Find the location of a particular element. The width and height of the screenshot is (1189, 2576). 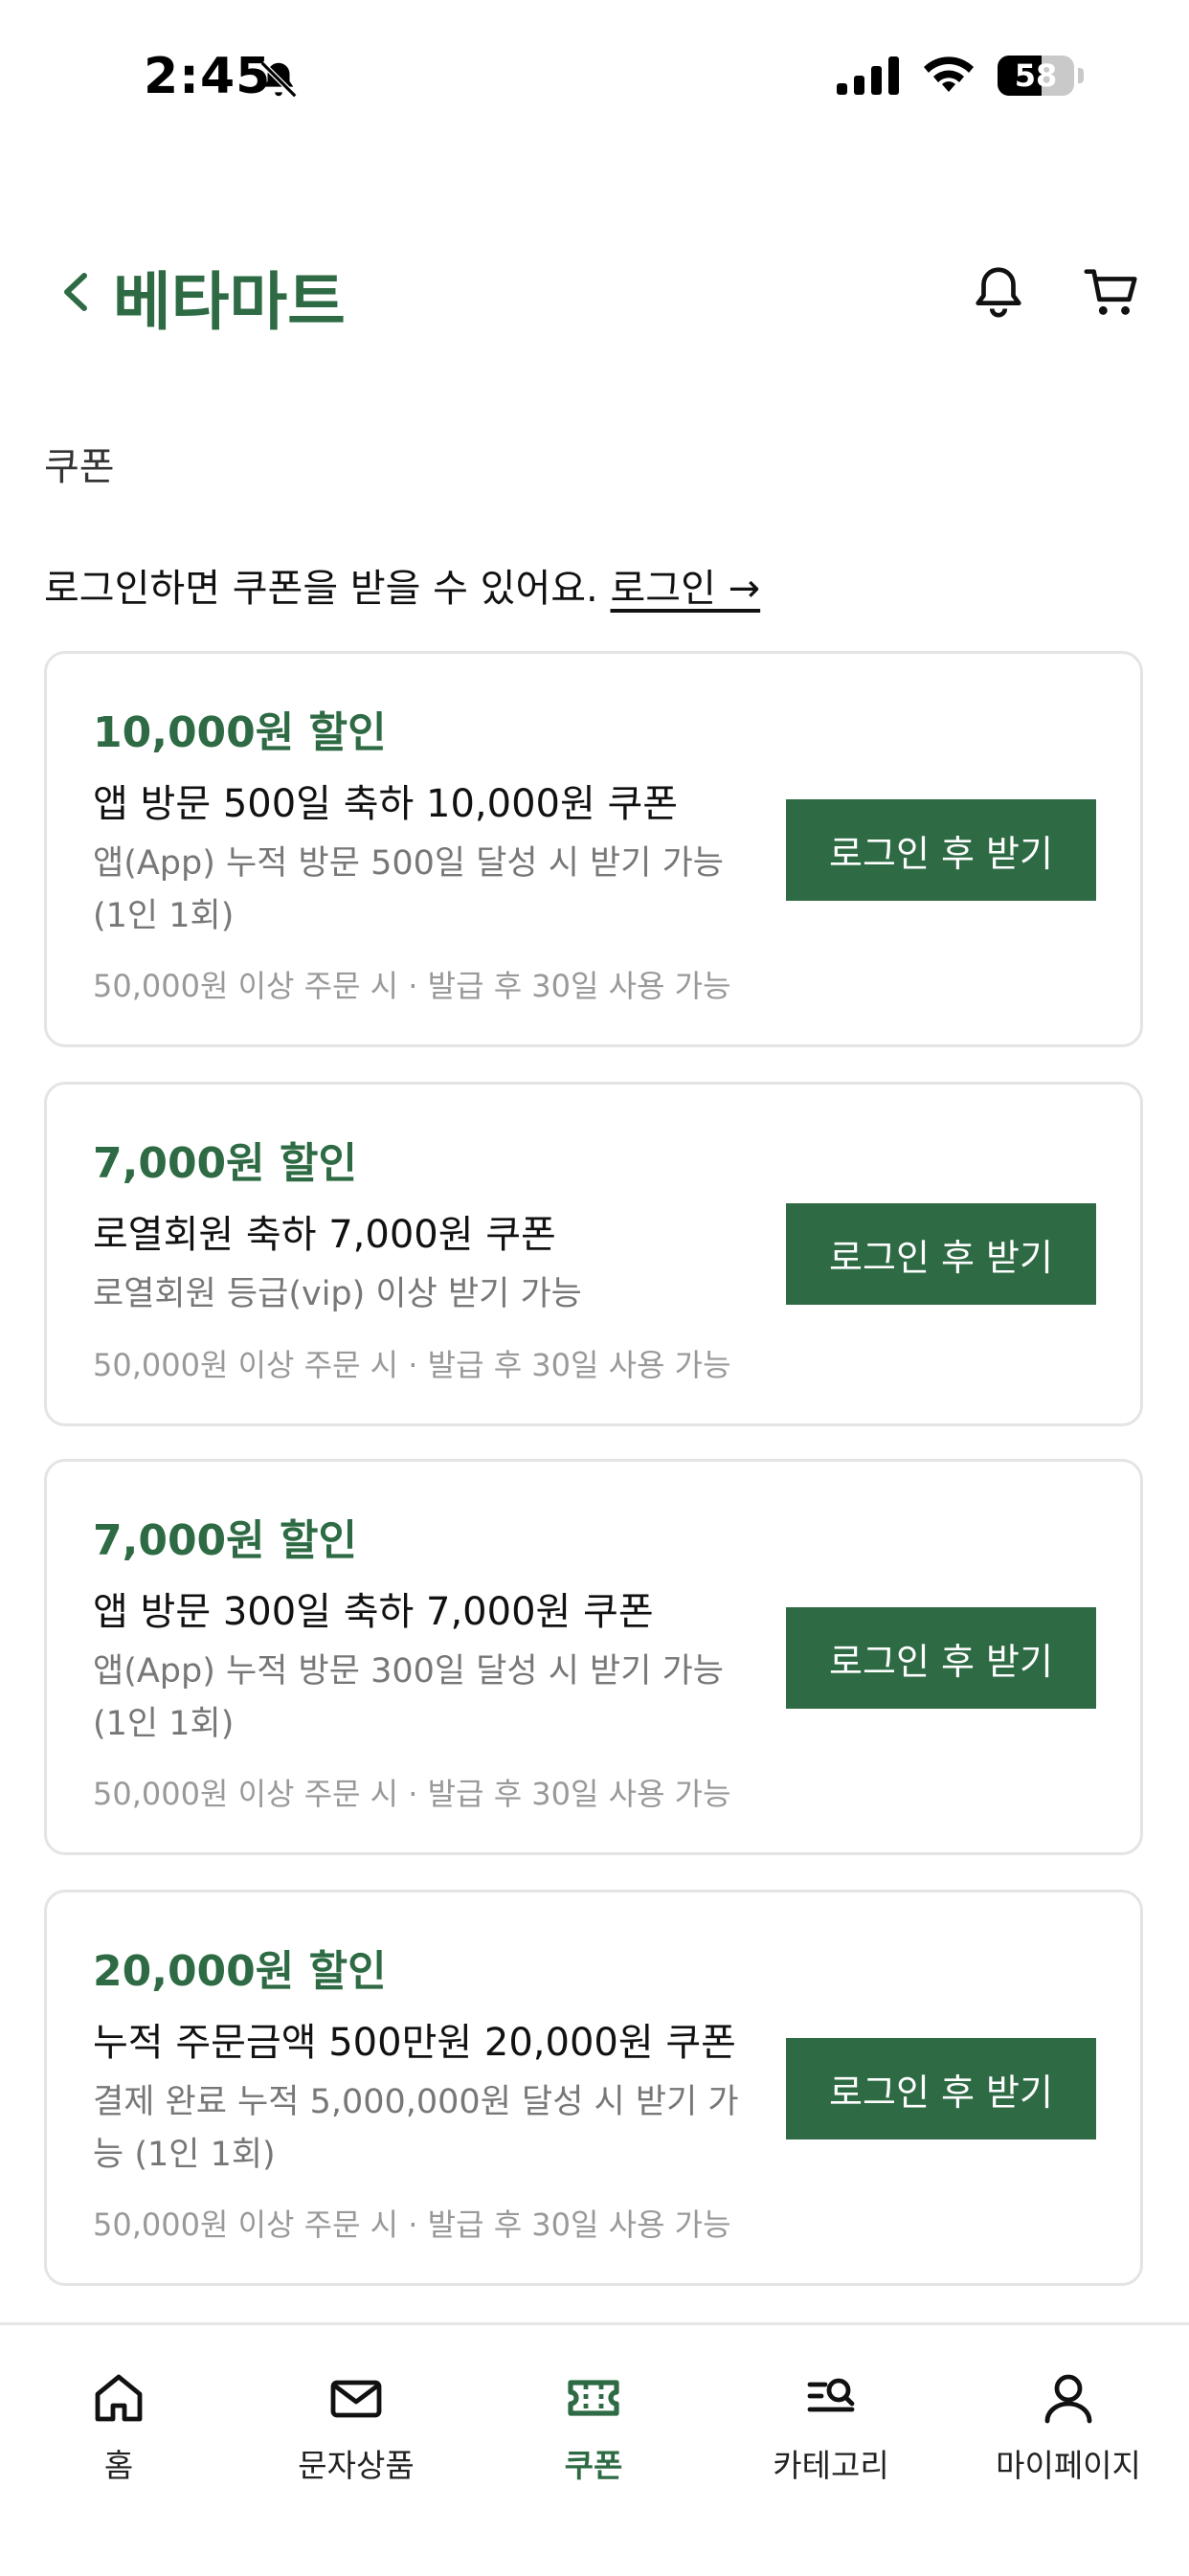

home-icon is located at coordinates (119, 2398).